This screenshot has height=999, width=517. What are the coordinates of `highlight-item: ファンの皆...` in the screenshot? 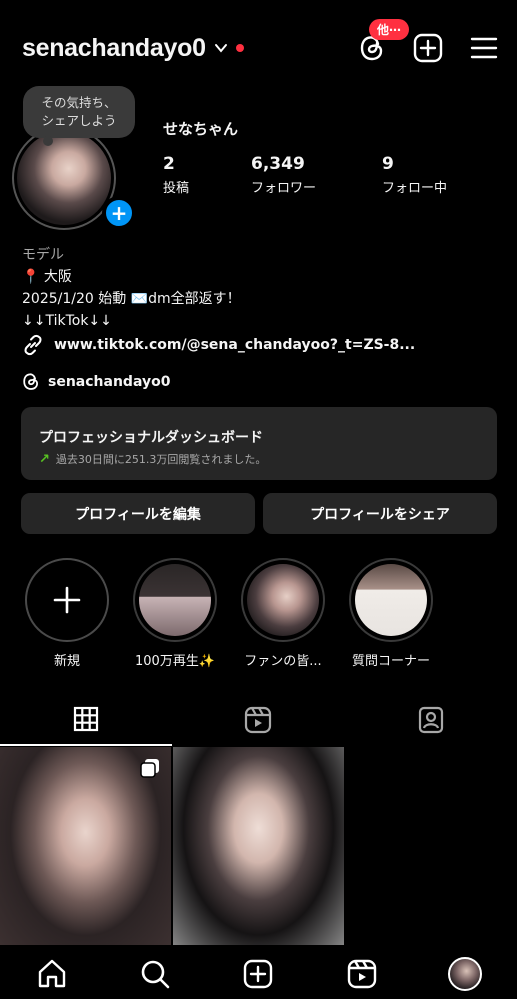 It's located at (283, 613).